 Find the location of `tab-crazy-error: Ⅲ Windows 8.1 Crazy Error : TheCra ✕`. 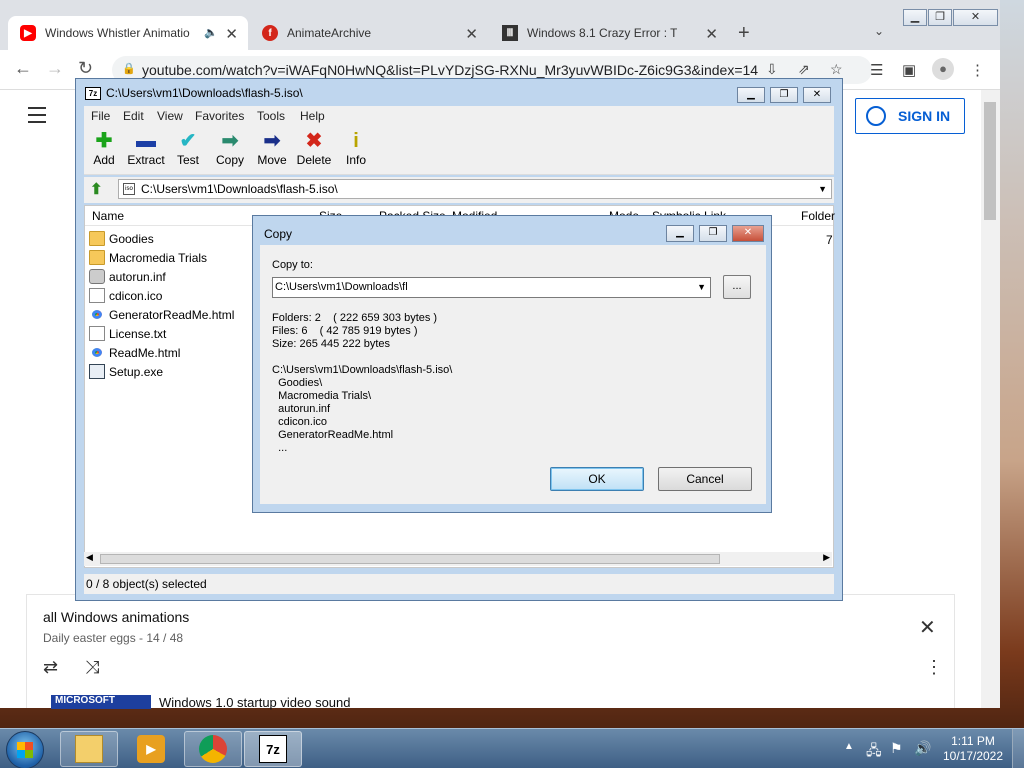

tab-crazy-error: Ⅲ Windows 8.1 Crazy Error : TheCra ✕ is located at coordinates (609, 33).